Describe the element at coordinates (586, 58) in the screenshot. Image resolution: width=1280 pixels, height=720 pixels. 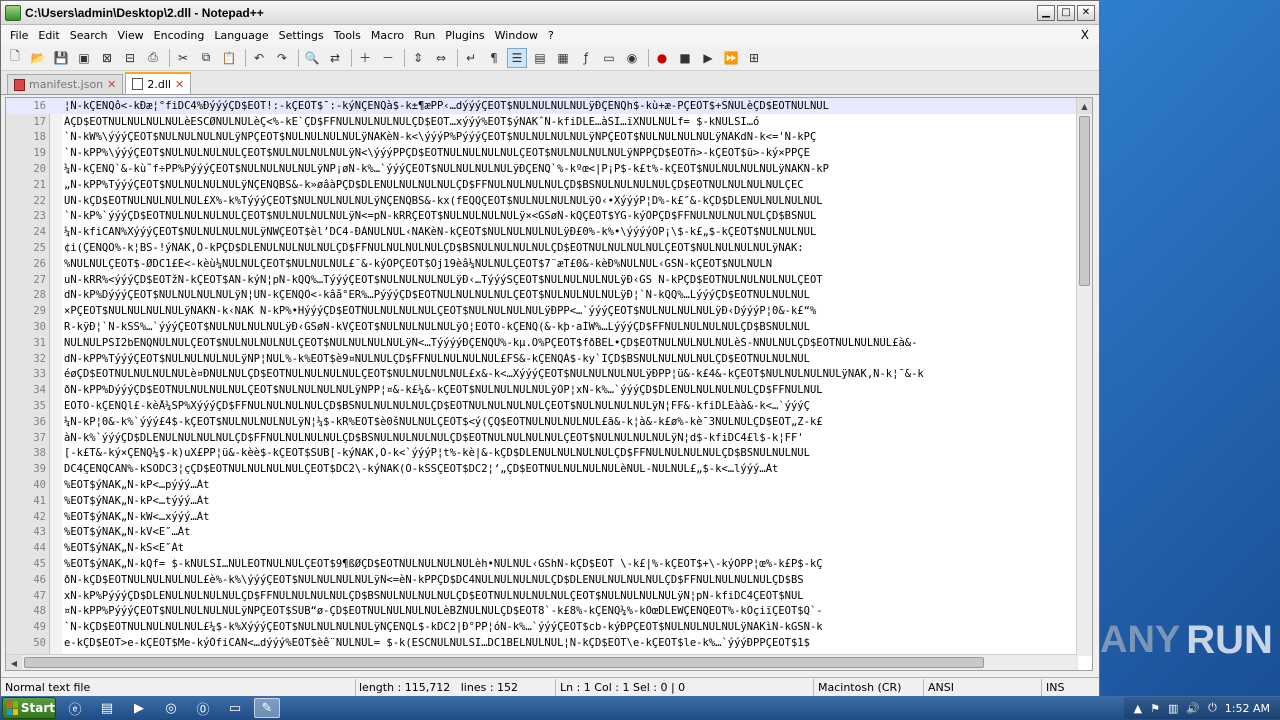
I see `function-list-icon: ƒ` at that location.